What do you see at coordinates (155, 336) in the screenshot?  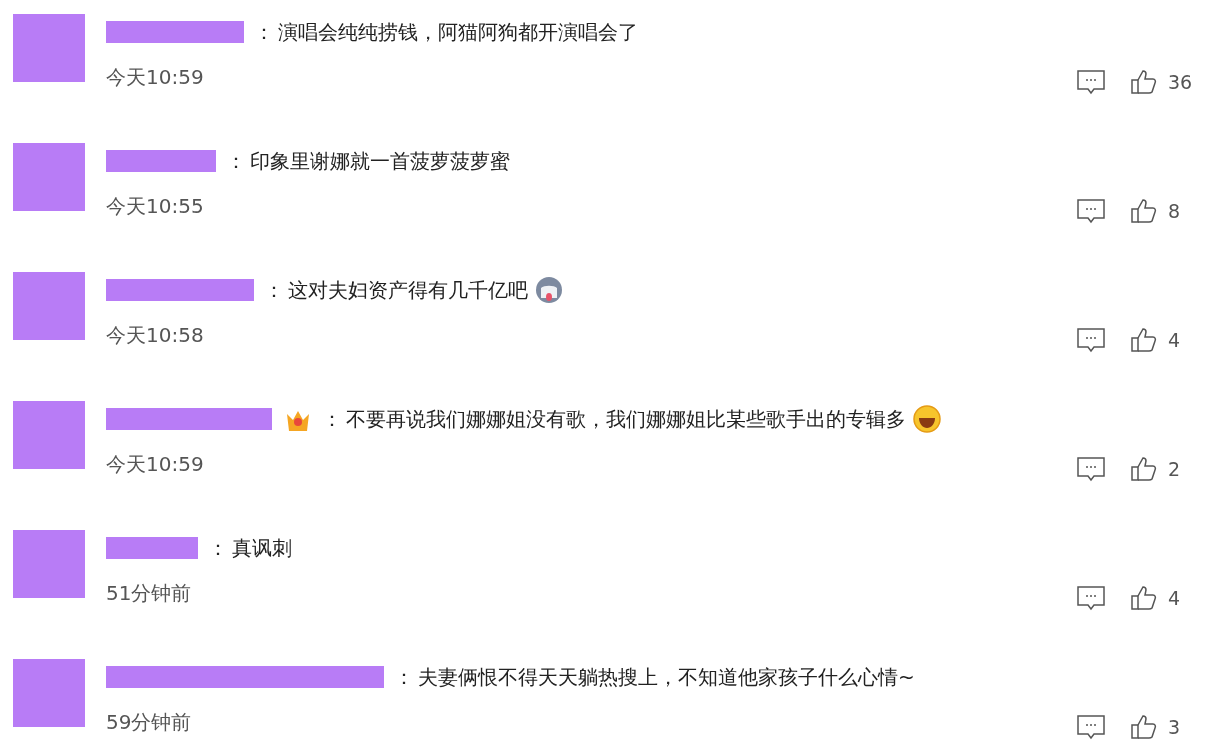 I see `comment-time: 今天10:58` at bounding box center [155, 336].